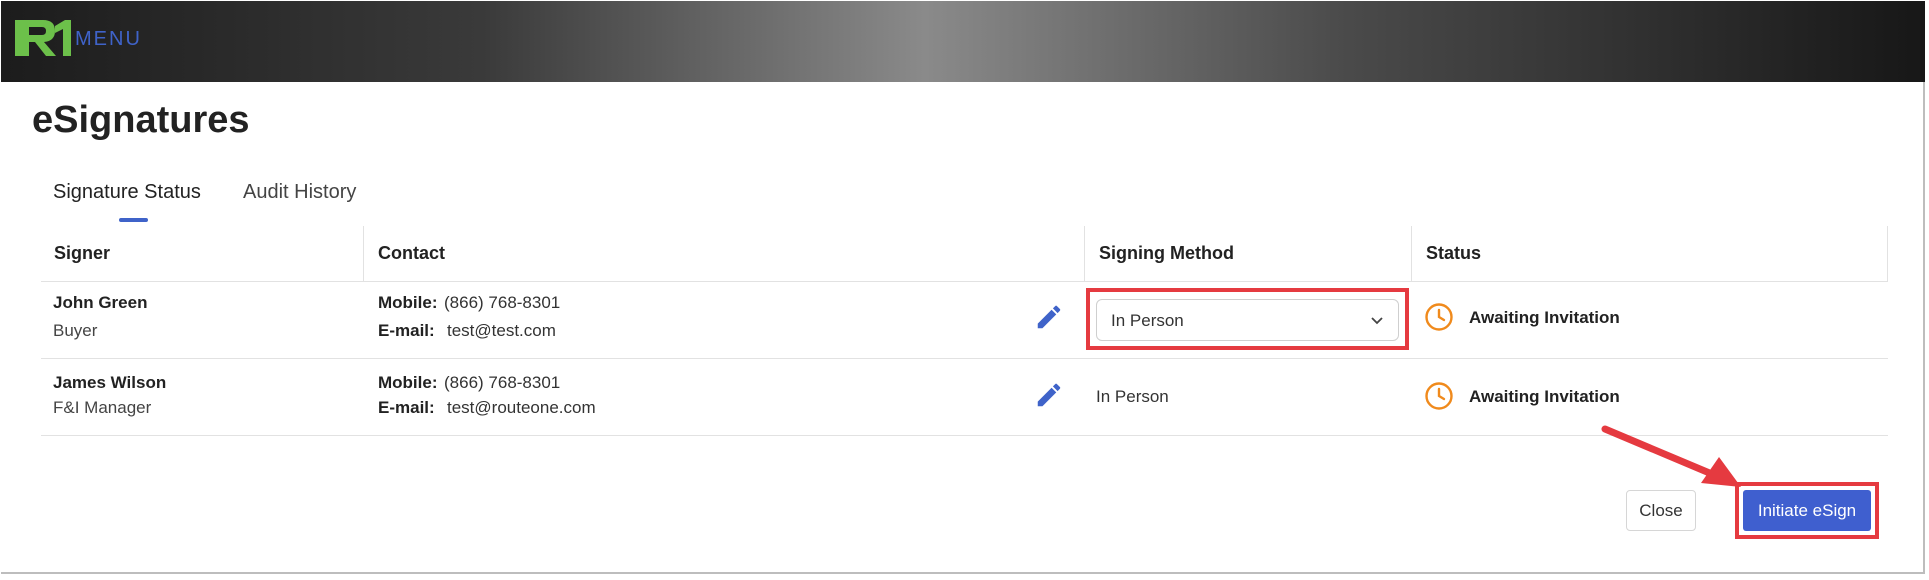 The width and height of the screenshot is (1929, 580). What do you see at coordinates (102, 407) in the screenshot?
I see `signer-role: F&I Manager` at bounding box center [102, 407].